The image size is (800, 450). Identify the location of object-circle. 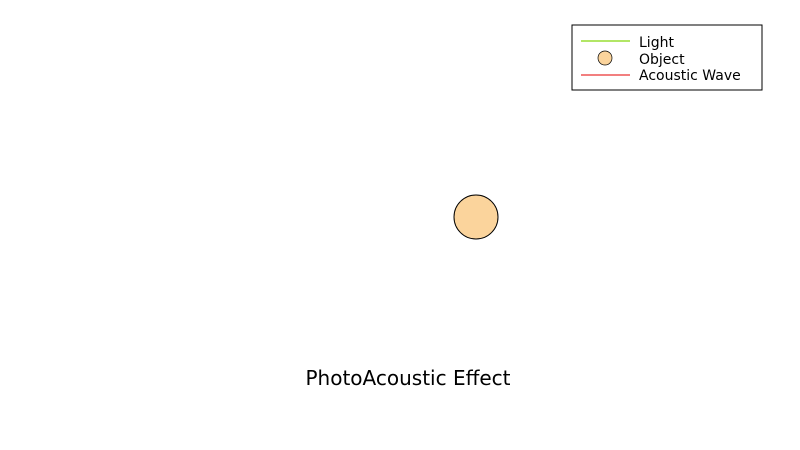
(476, 217).